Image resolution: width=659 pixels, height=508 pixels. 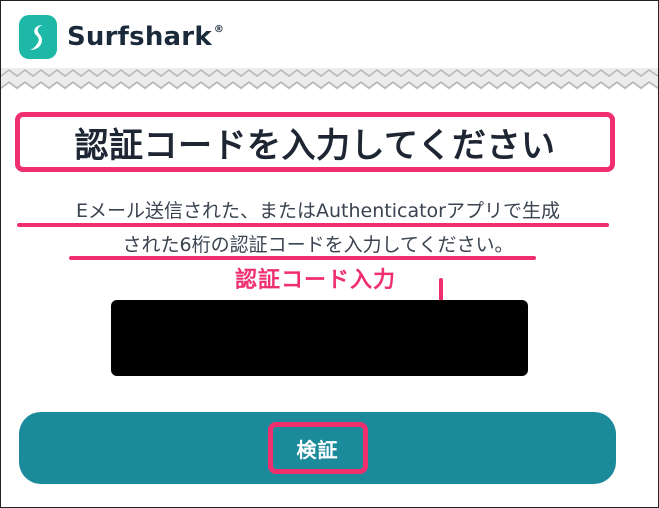 I want to click on trademark-symbol: ®, so click(x=219, y=29).